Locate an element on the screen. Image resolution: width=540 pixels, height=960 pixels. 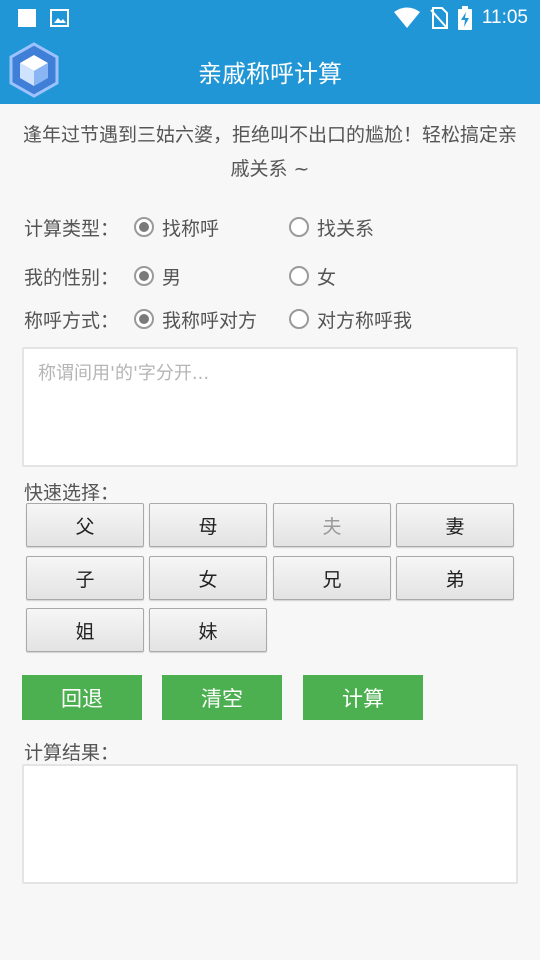
quick-button-elder-brother: 兄 is located at coordinates (332, 578).